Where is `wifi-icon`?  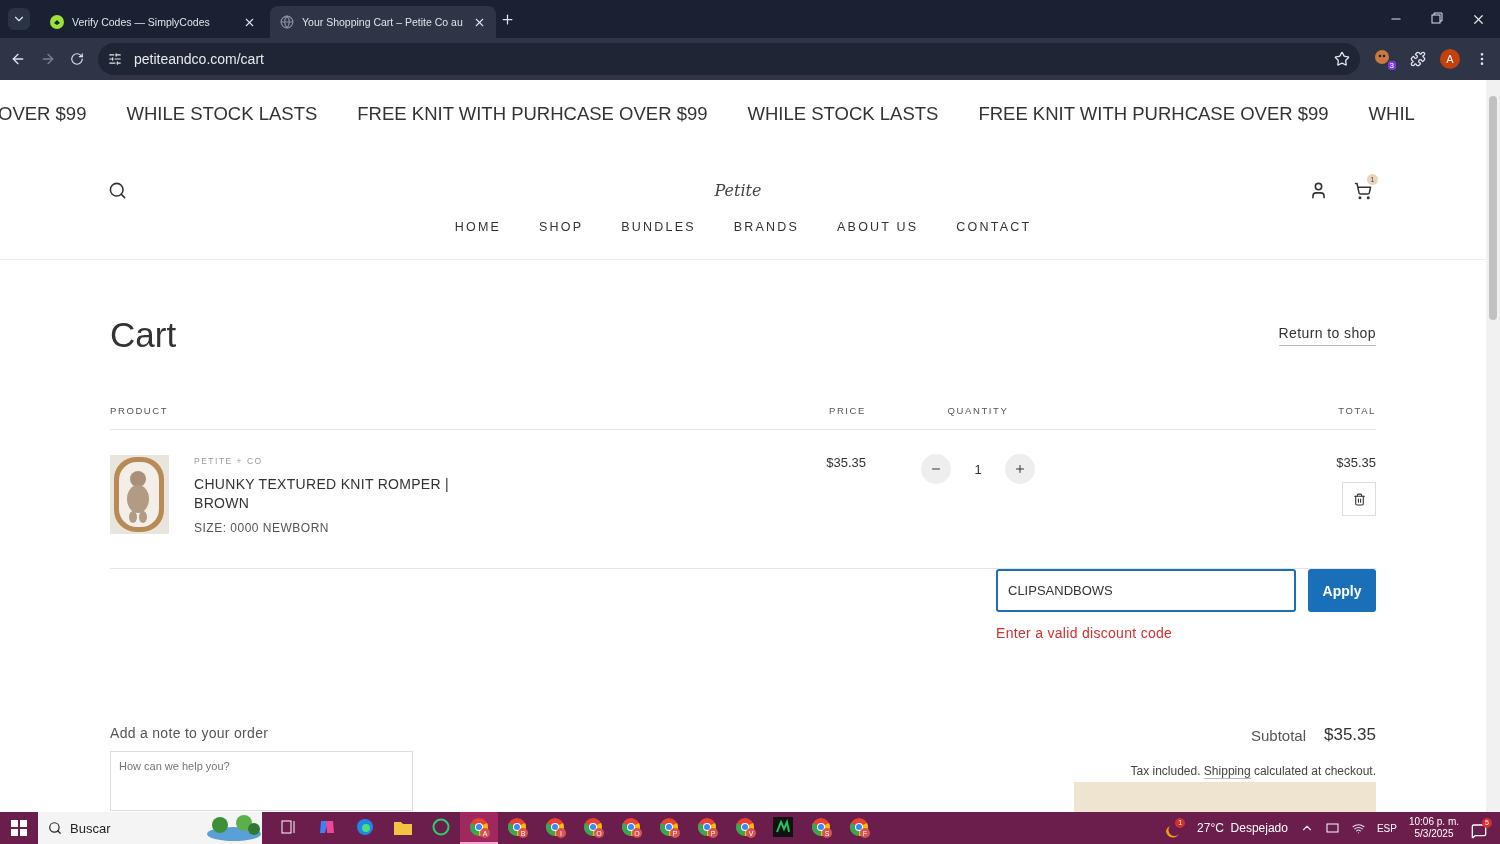
wifi-icon is located at coordinates (1358, 828).